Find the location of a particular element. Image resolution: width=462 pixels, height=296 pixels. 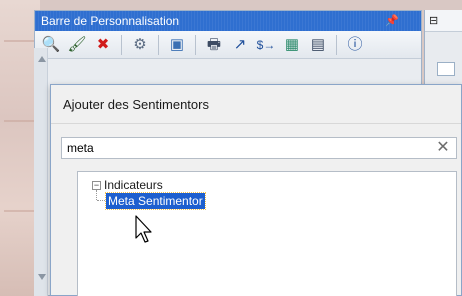

side-panel-header: ⊟ is located at coordinates (443, 21).